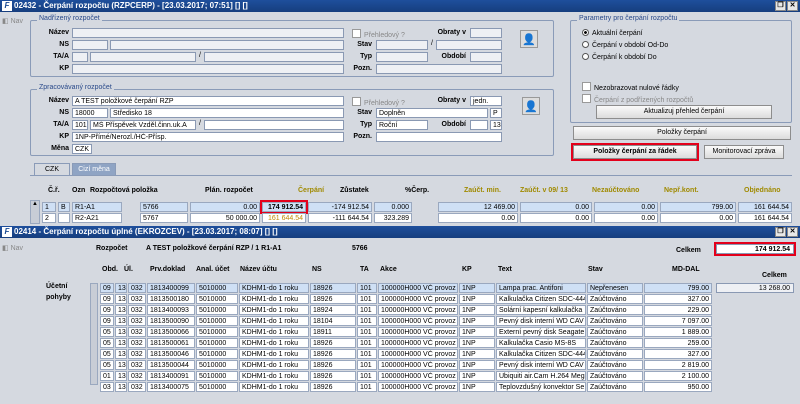 Image resolution: width=800 pixels, height=404 pixels. I want to click on detail-cell: 01, so click(107, 376).